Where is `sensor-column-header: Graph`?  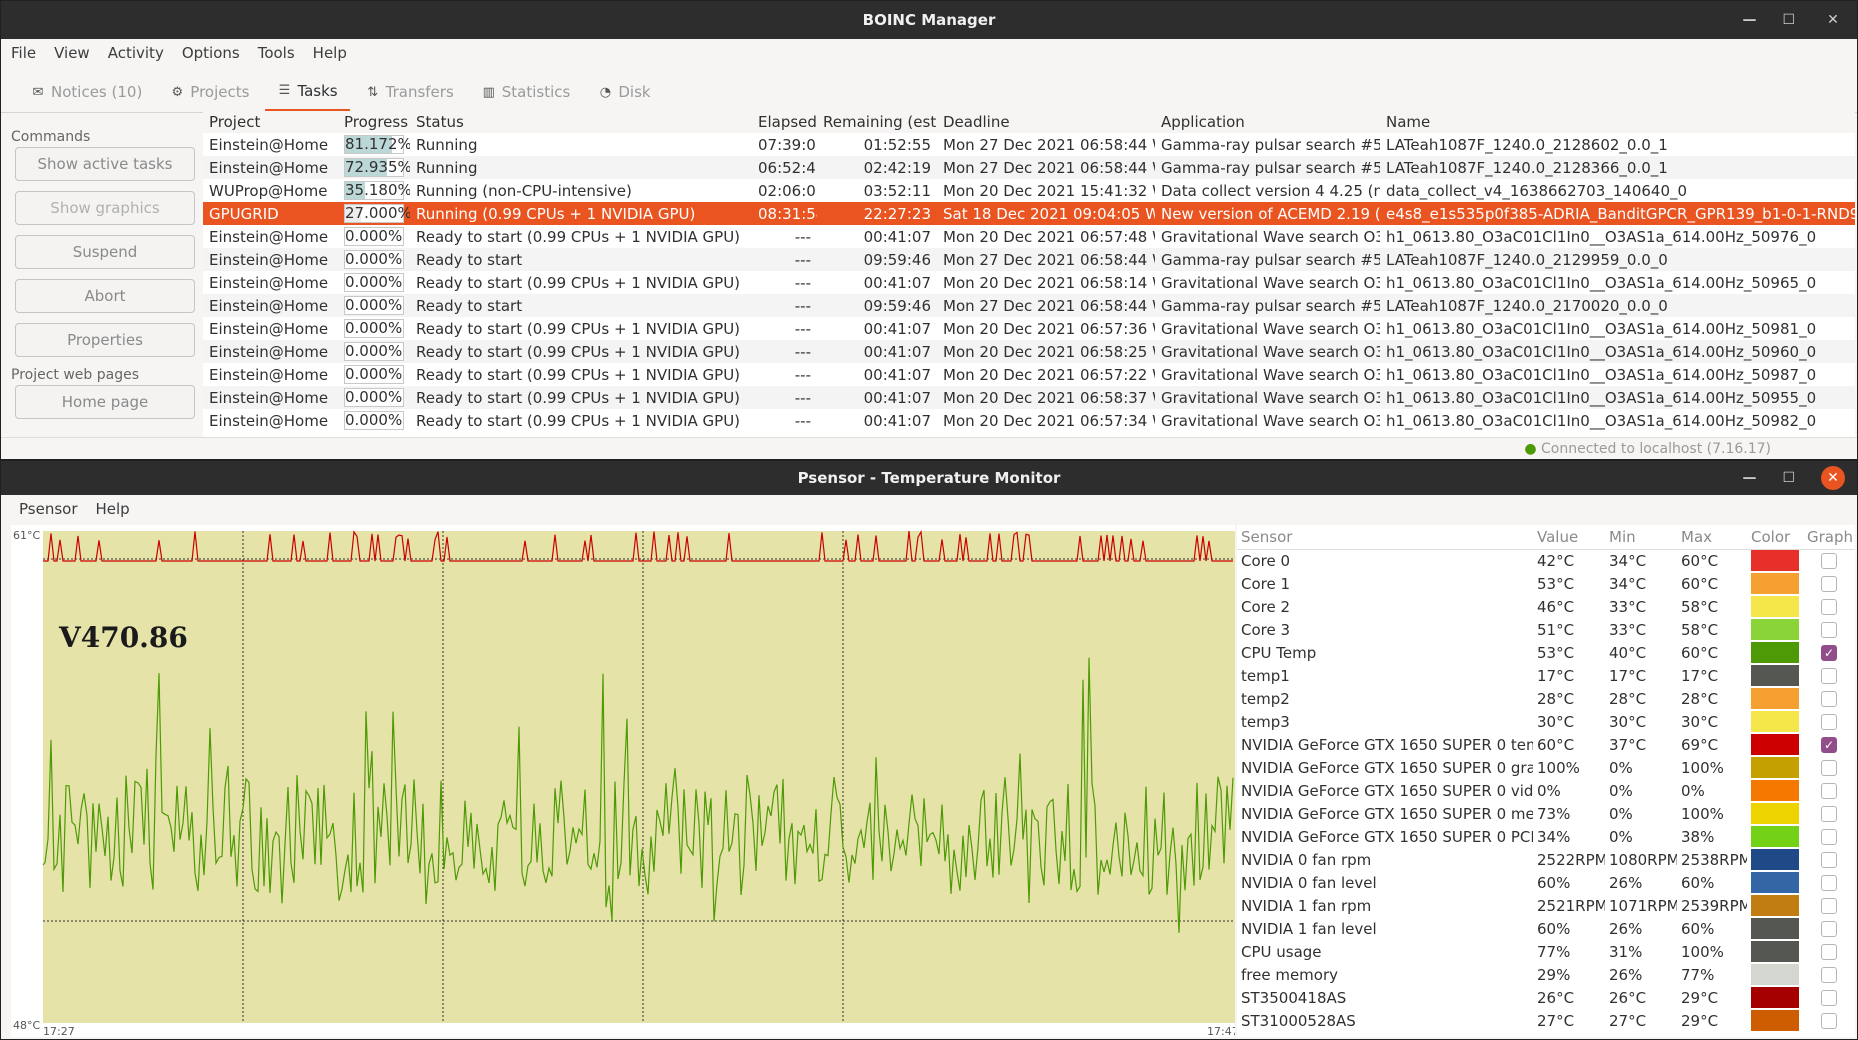 sensor-column-header: Graph is located at coordinates (1829, 537).